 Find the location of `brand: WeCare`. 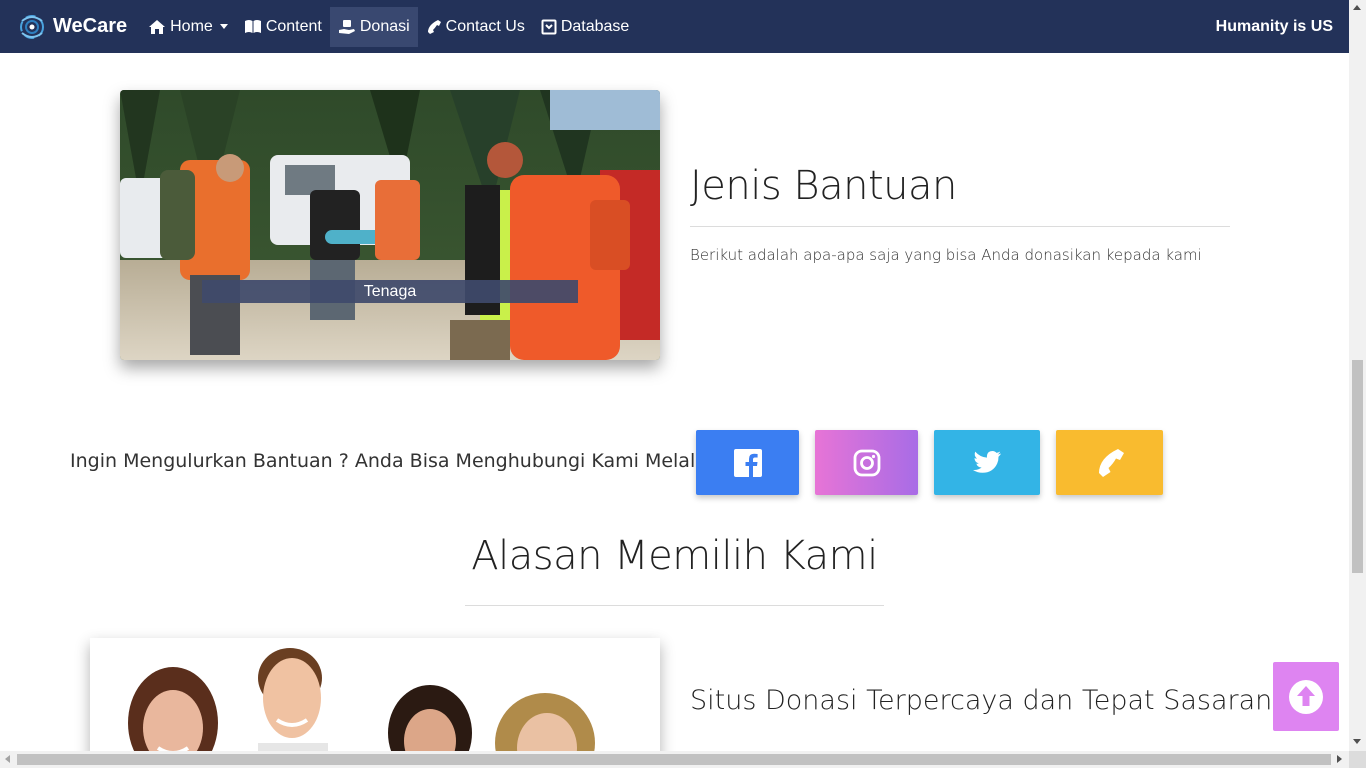

brand: WeCare is located at coordinates (71, 26).